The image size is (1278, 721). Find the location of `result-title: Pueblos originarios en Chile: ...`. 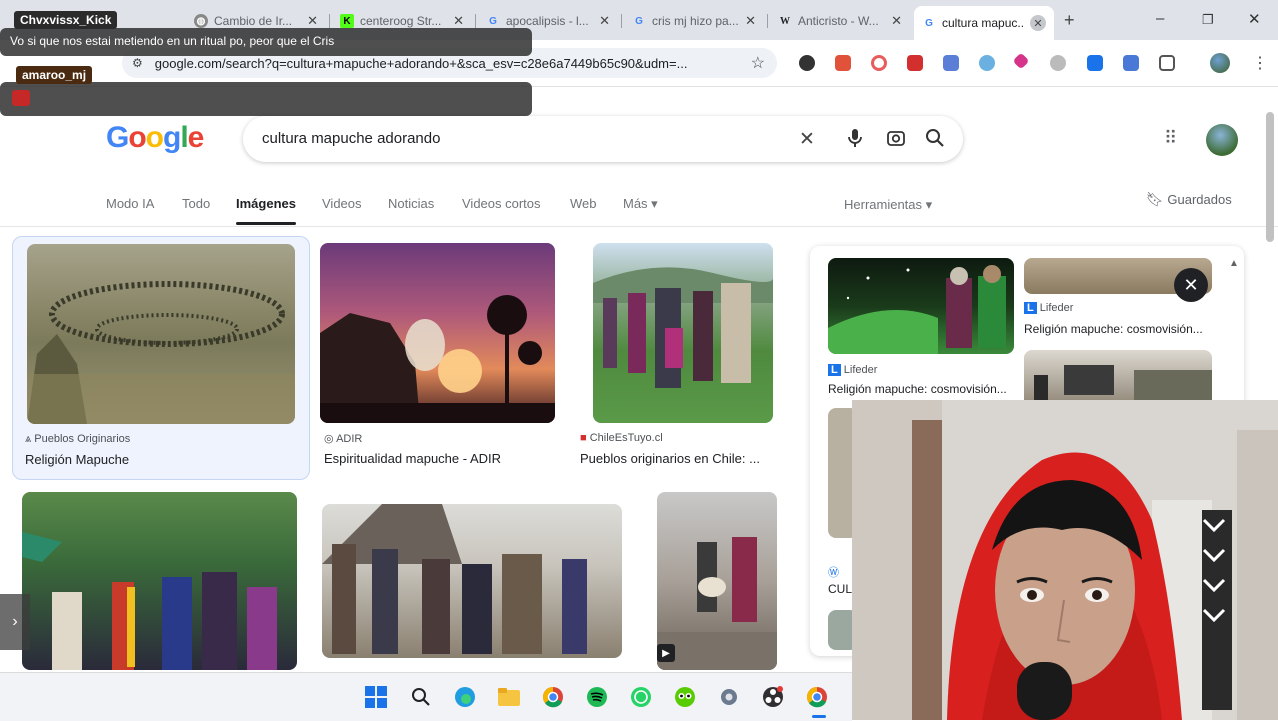

result-title: Pueblos originarios en Chile: ... is located at coordinates (683, 458).